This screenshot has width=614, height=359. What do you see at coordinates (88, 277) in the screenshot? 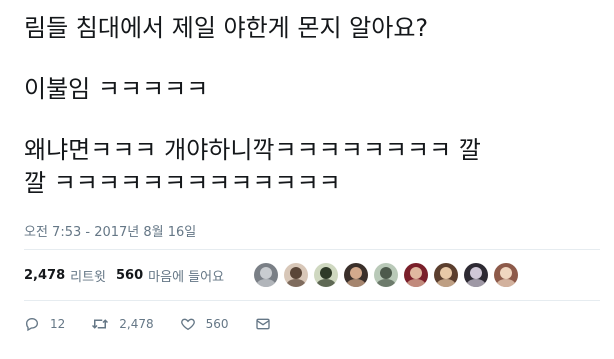
I see `retweet-label: 리트윗` at bounding box center [88, 277].